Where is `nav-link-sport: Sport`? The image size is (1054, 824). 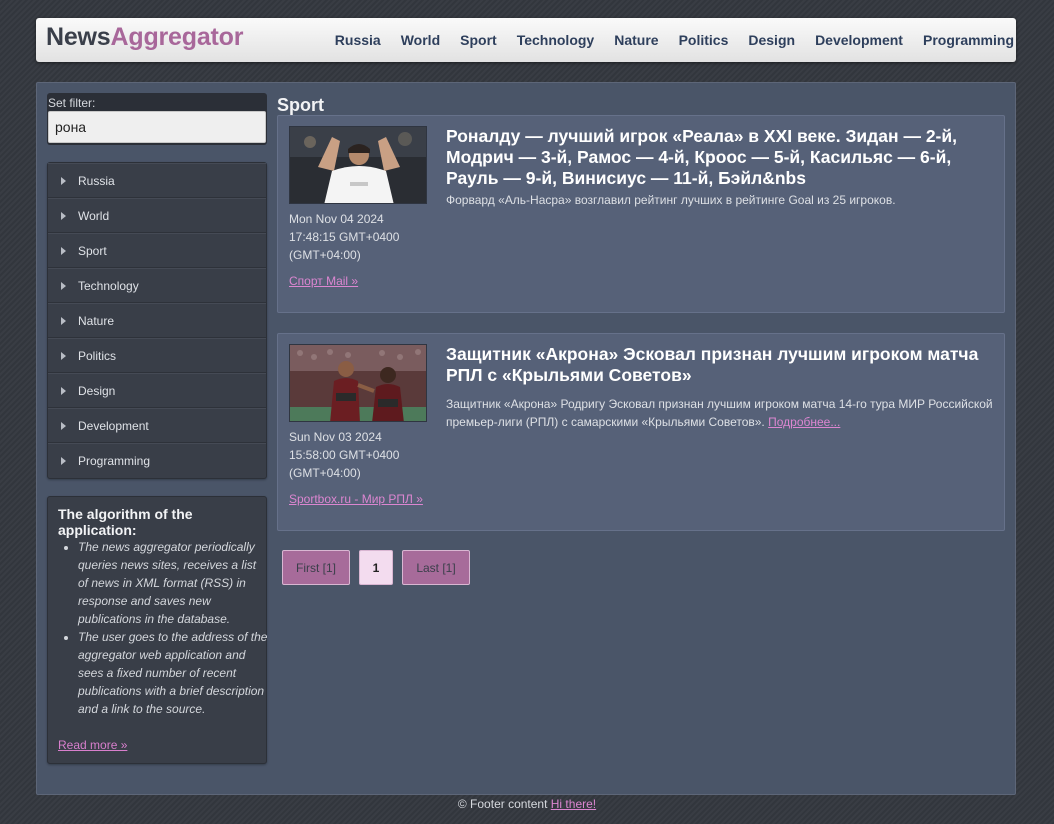
nav-link-sport: Sport is located at coordinates (478, 40).